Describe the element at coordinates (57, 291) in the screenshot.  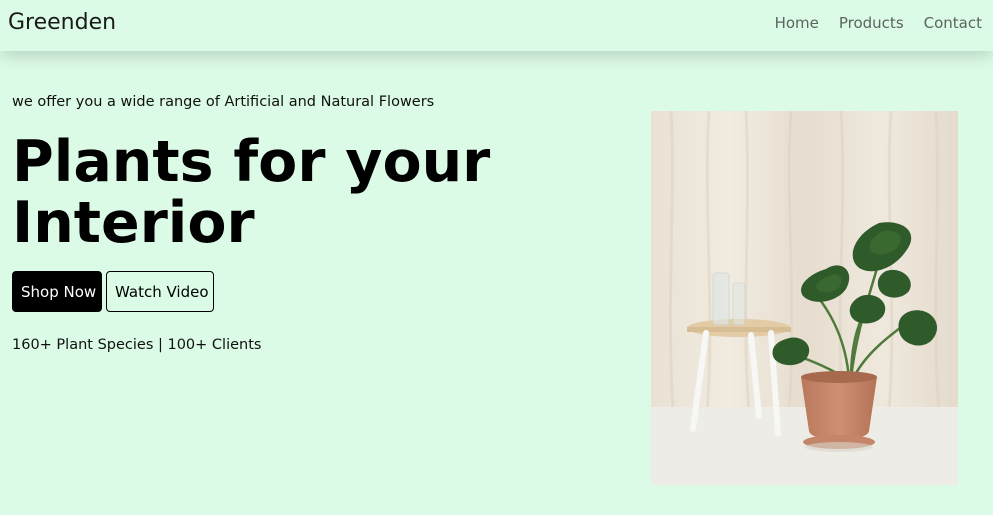
I see `shop-now-button: Shop Now` at that location.